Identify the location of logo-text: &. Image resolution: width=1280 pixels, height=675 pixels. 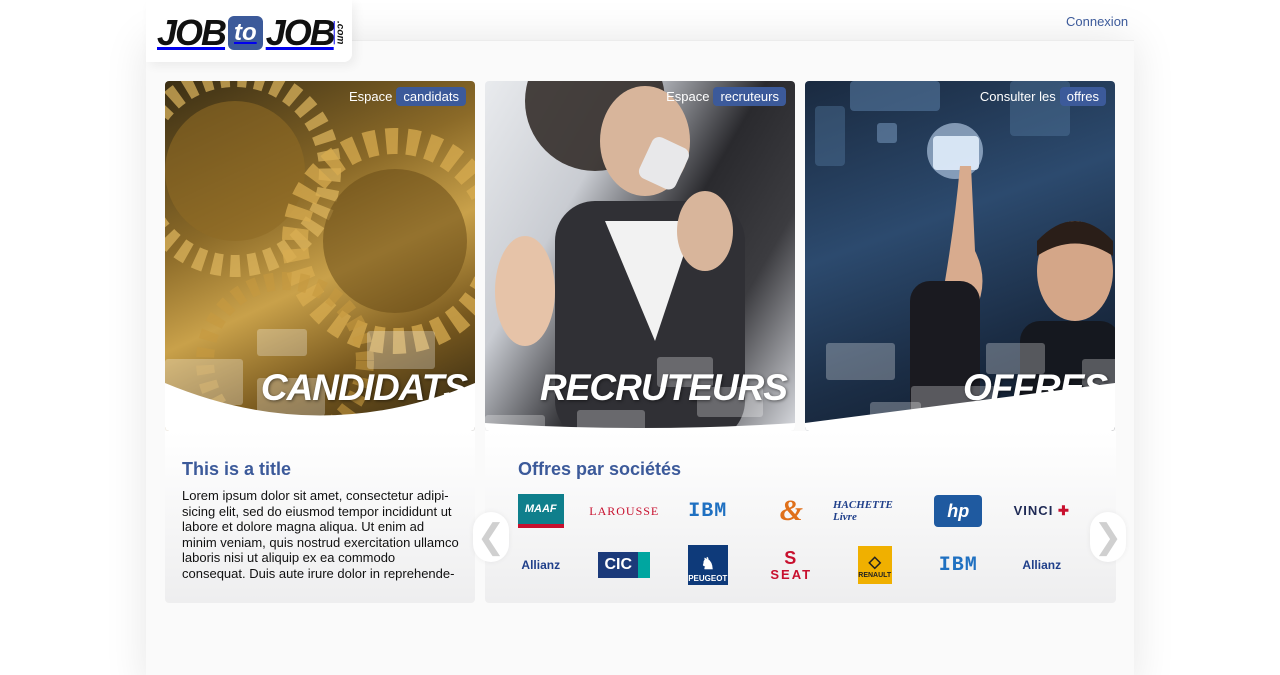
(791, 510).